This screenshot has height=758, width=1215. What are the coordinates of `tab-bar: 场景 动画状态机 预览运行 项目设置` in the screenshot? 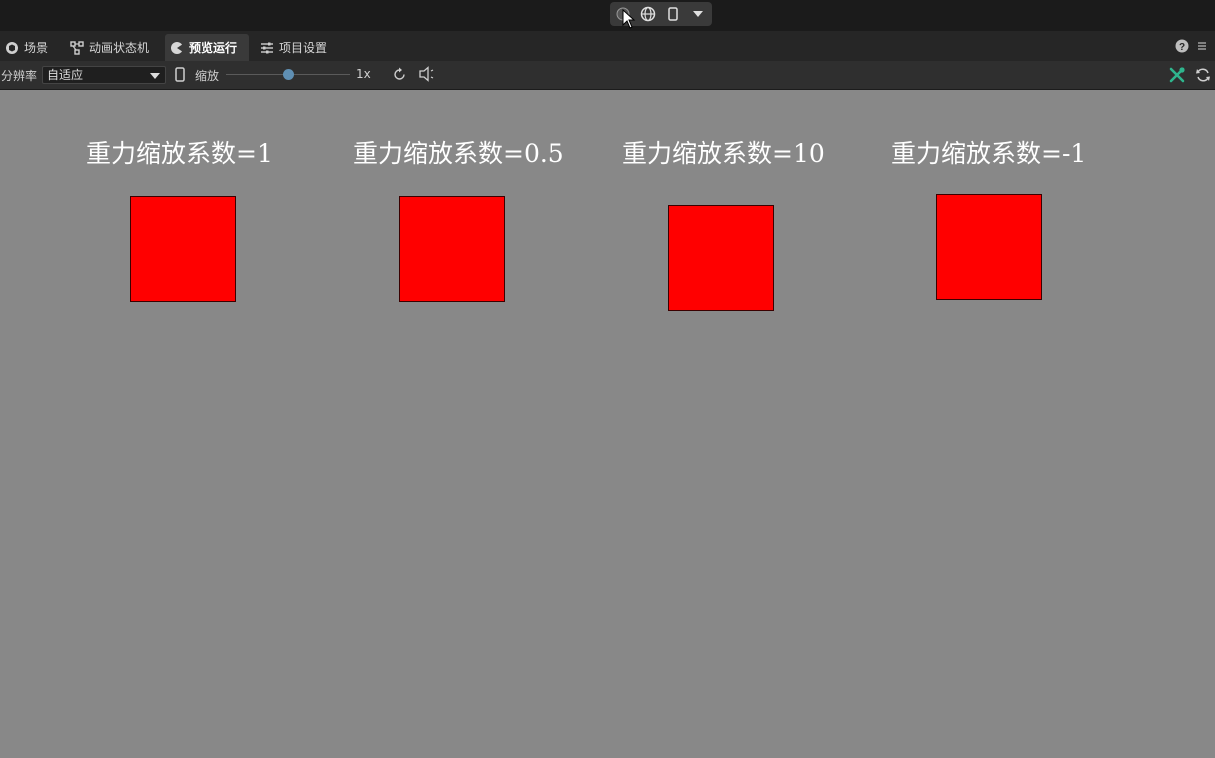 It's located at (607, 46).